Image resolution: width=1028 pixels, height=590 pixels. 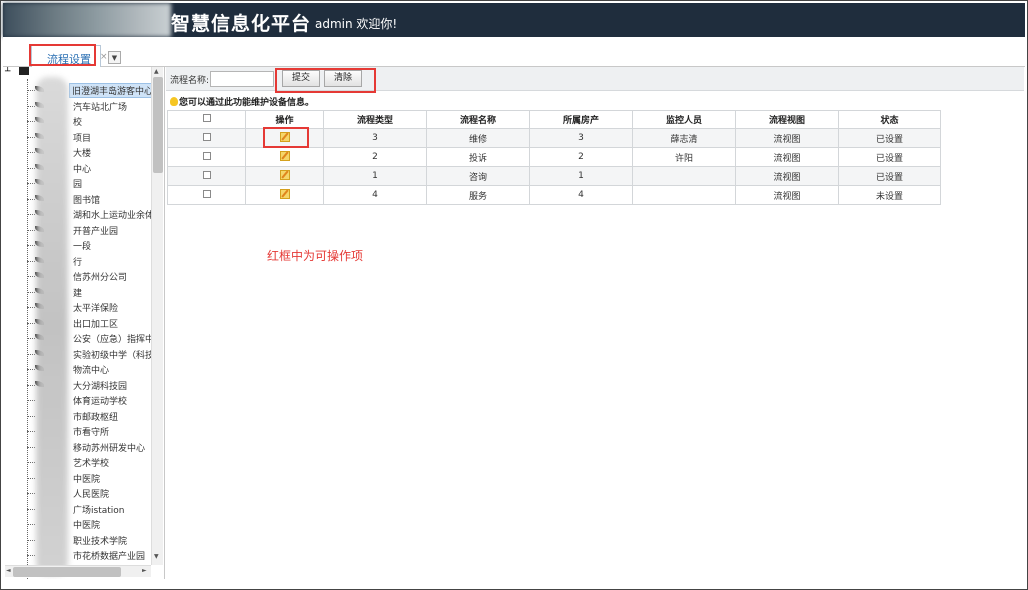 I want to click on scroll-right-icon: ►, so click(x=144, y=570).